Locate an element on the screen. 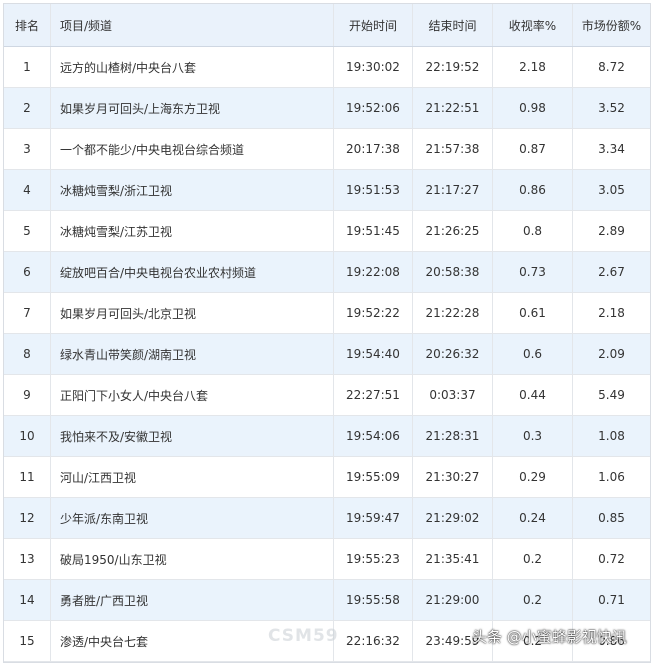  cell-rank: 12 is located at coordinates (27, 518).